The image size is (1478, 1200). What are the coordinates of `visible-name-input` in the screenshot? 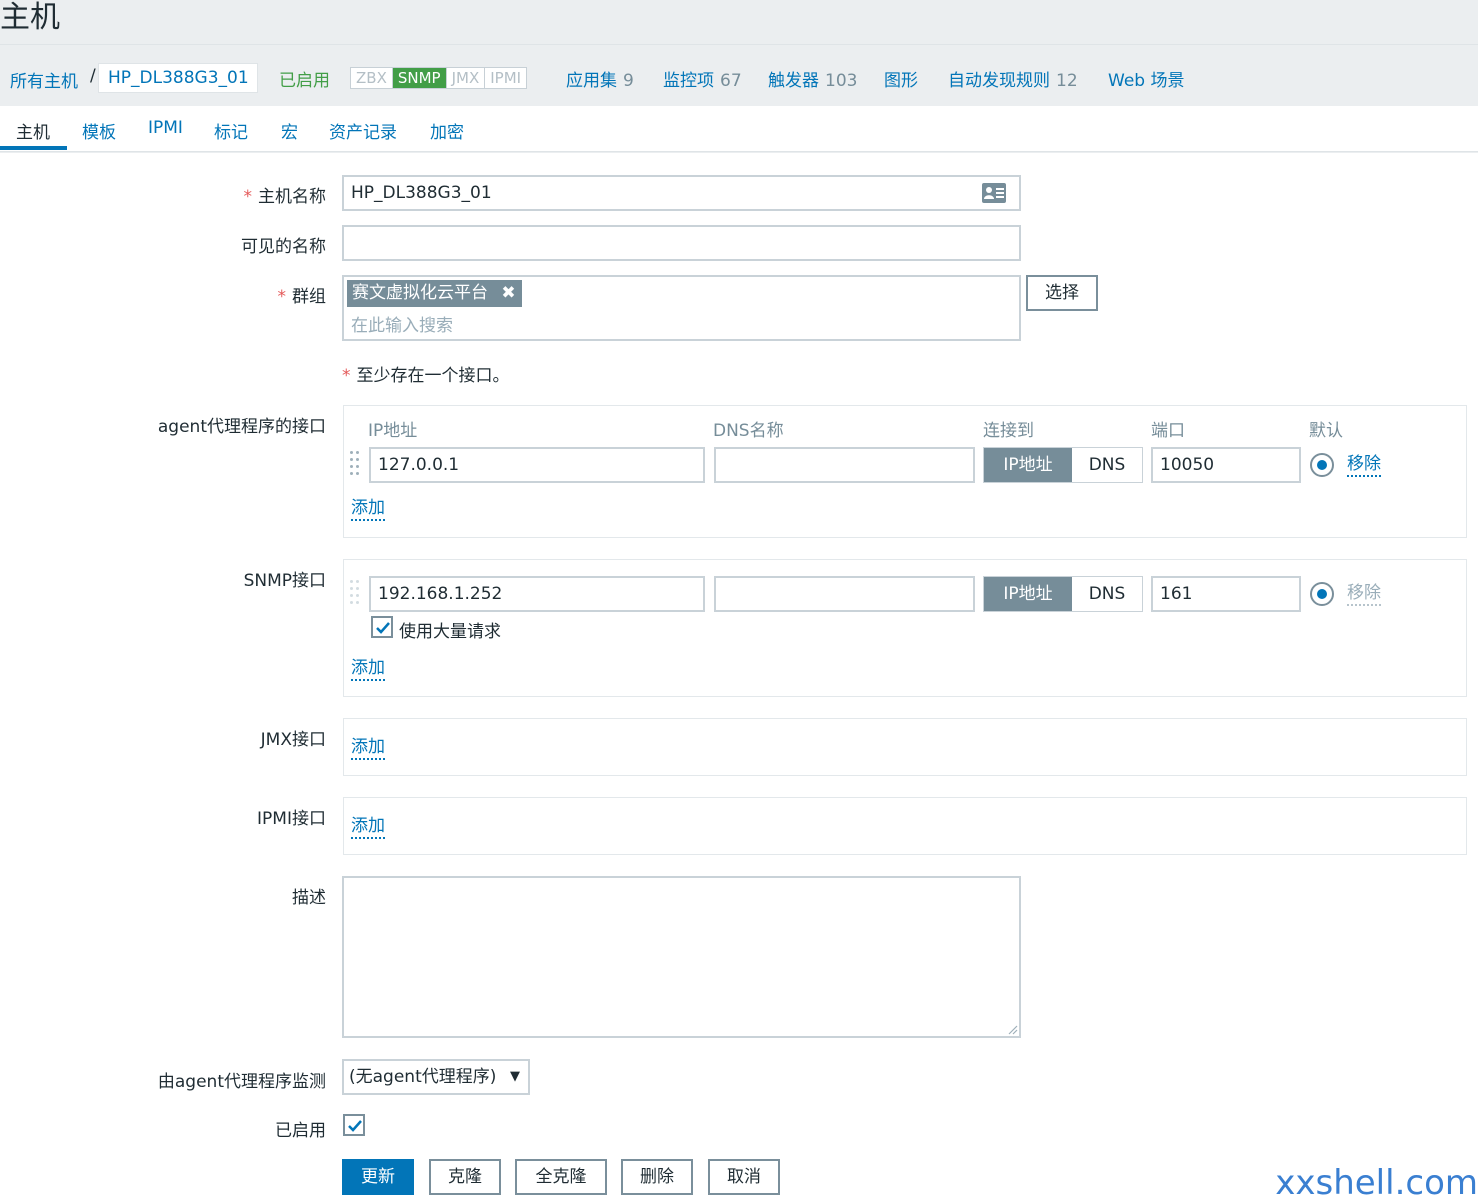 It's located at (681, 243).